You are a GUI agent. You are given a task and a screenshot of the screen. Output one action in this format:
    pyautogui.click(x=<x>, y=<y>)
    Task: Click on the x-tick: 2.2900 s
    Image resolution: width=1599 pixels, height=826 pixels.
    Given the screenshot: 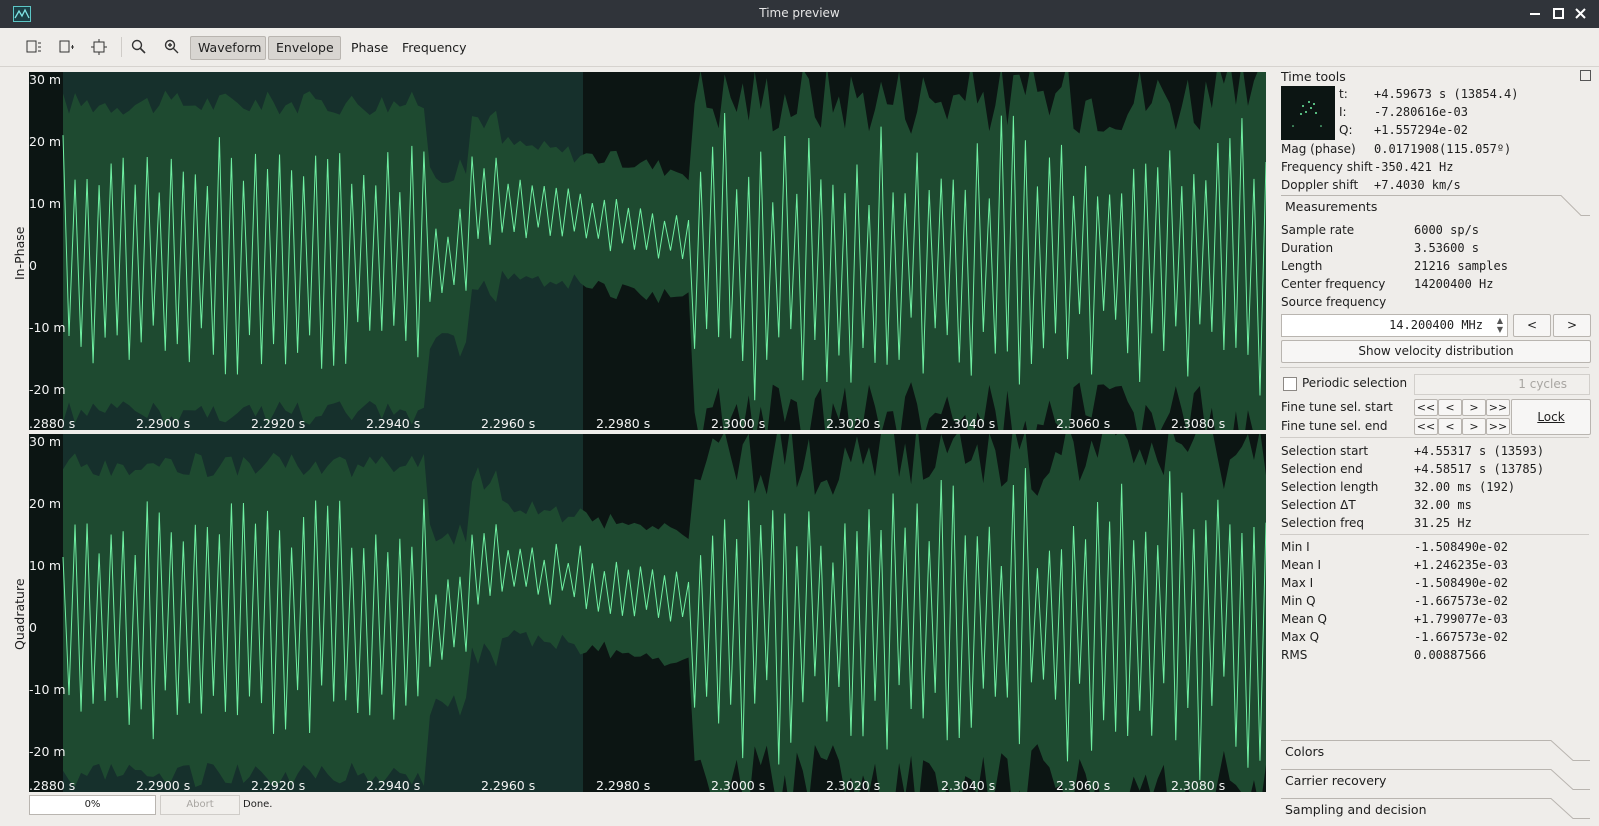 What is the action you would take?
    pyautogui.click(x=163, y=423)
    